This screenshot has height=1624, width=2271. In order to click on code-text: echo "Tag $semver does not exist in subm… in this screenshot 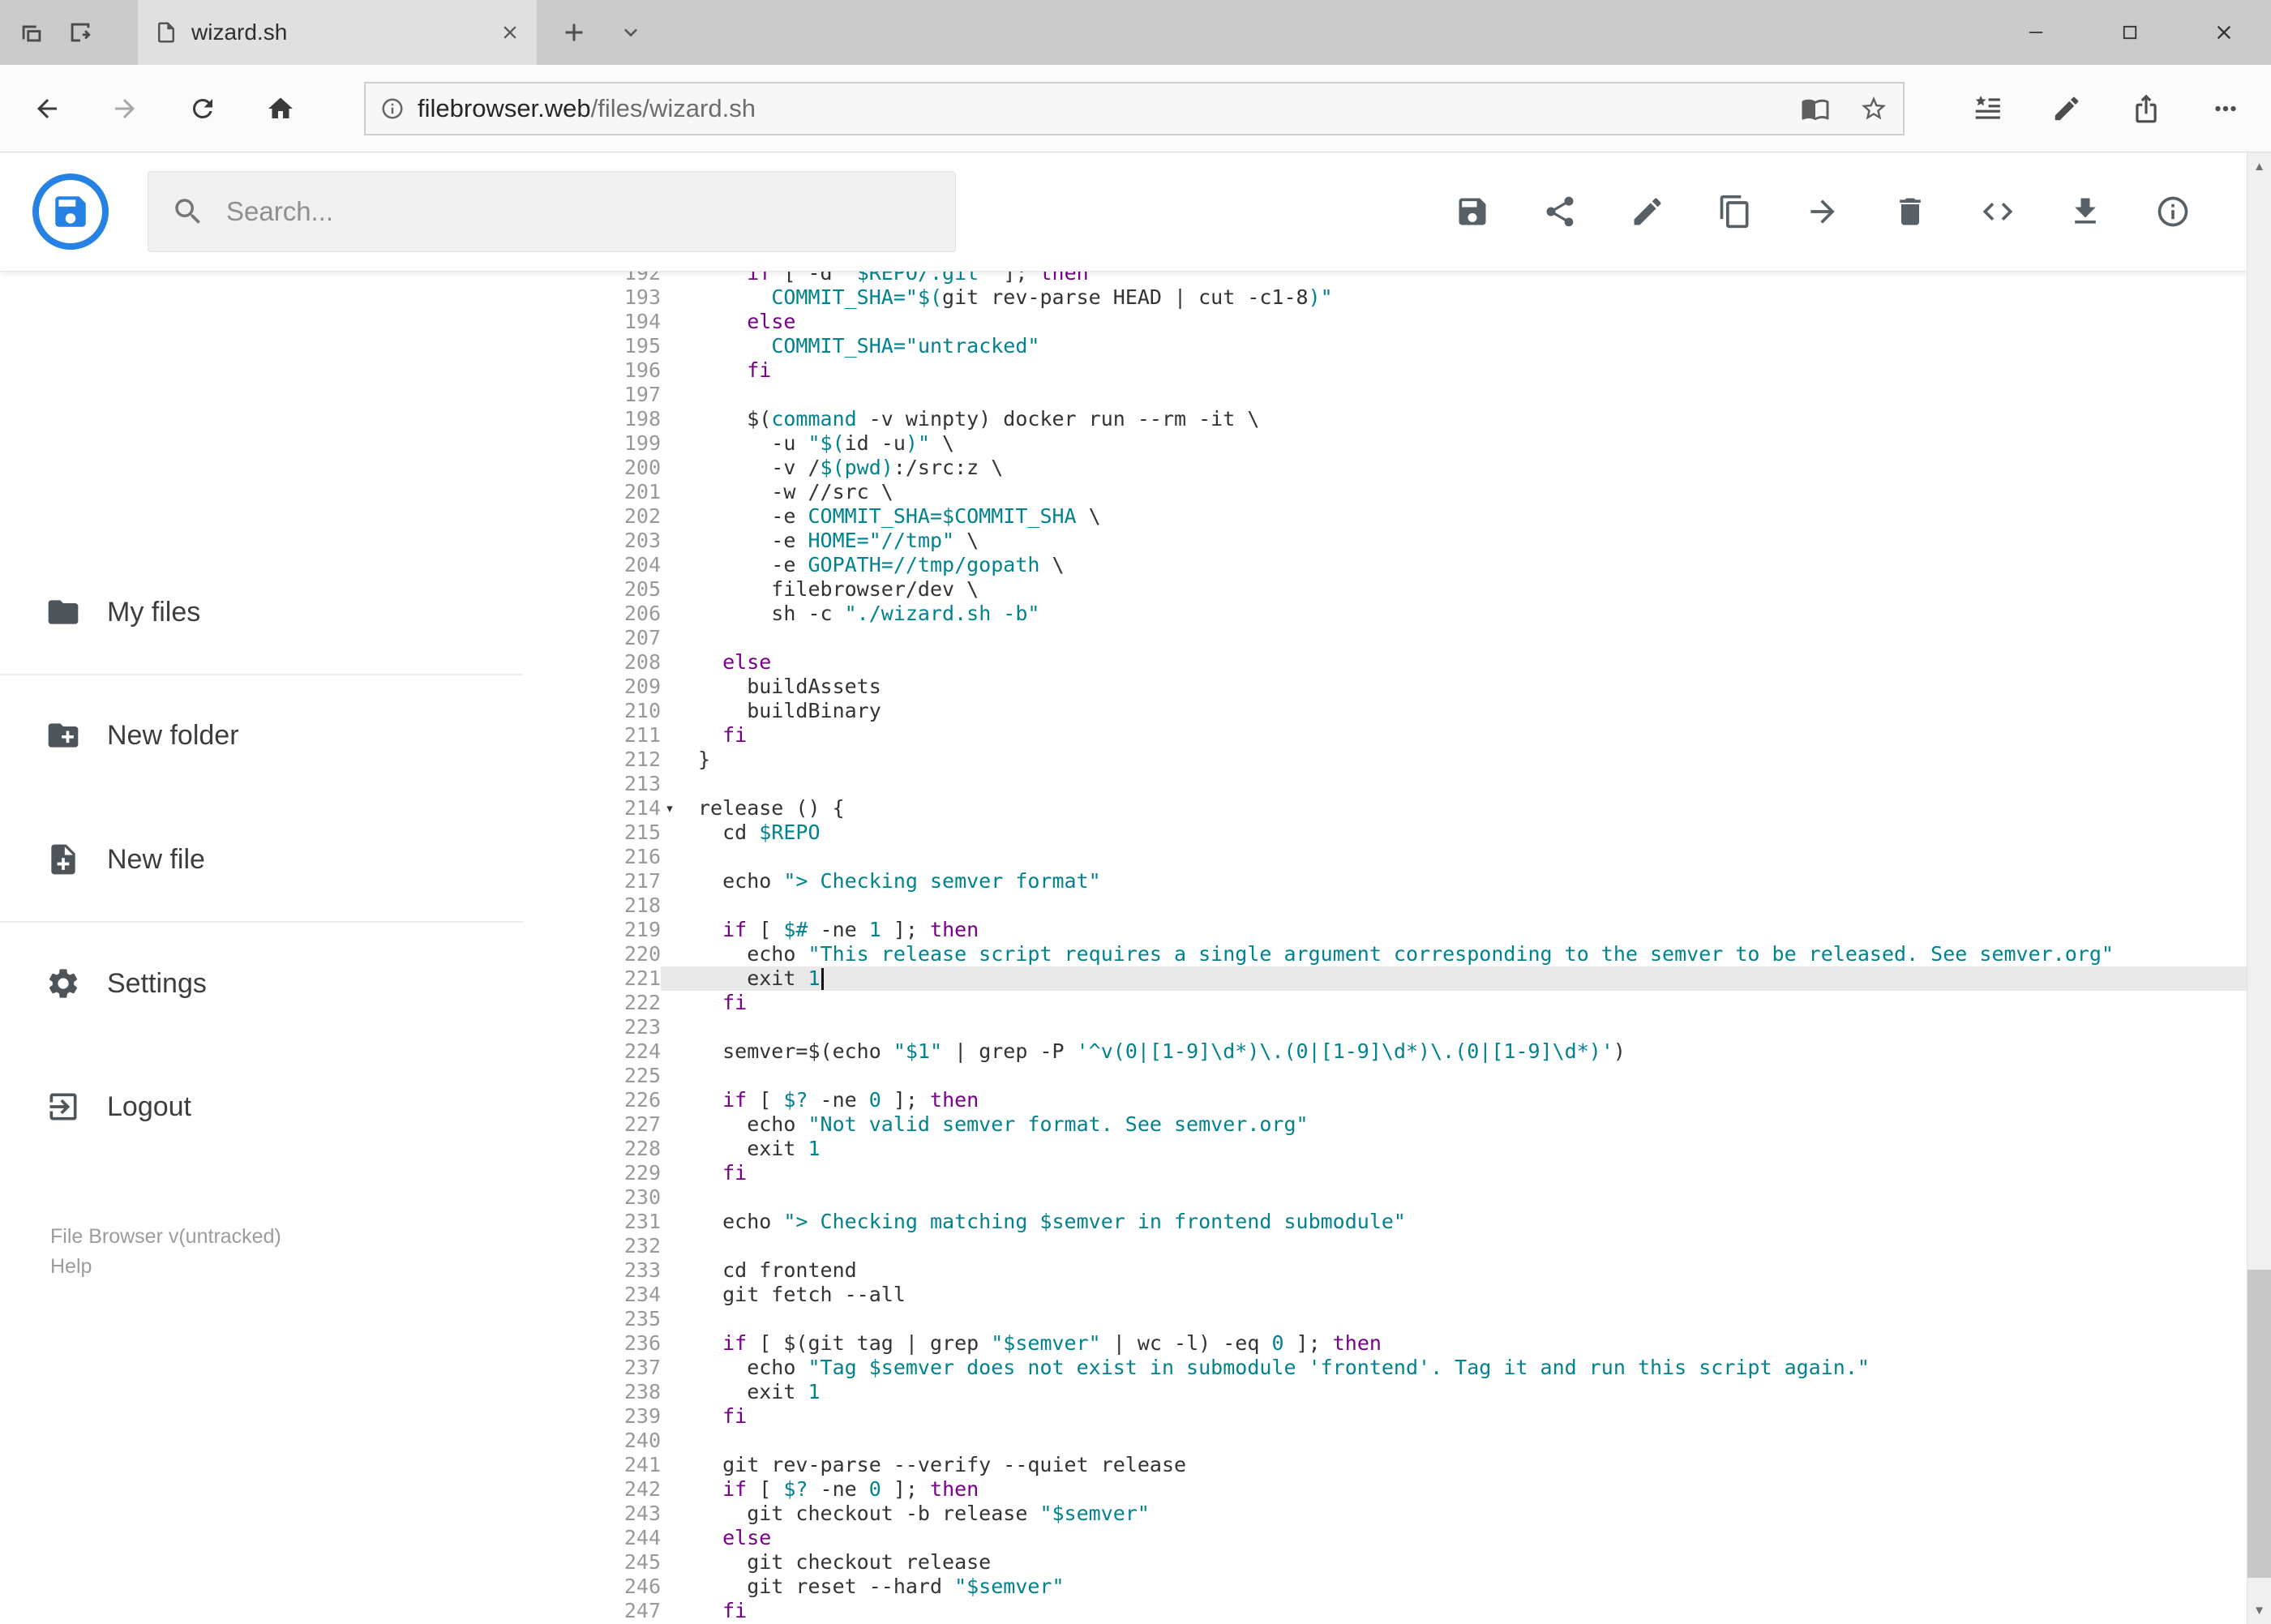, I will do `click(1463, 1368)`.